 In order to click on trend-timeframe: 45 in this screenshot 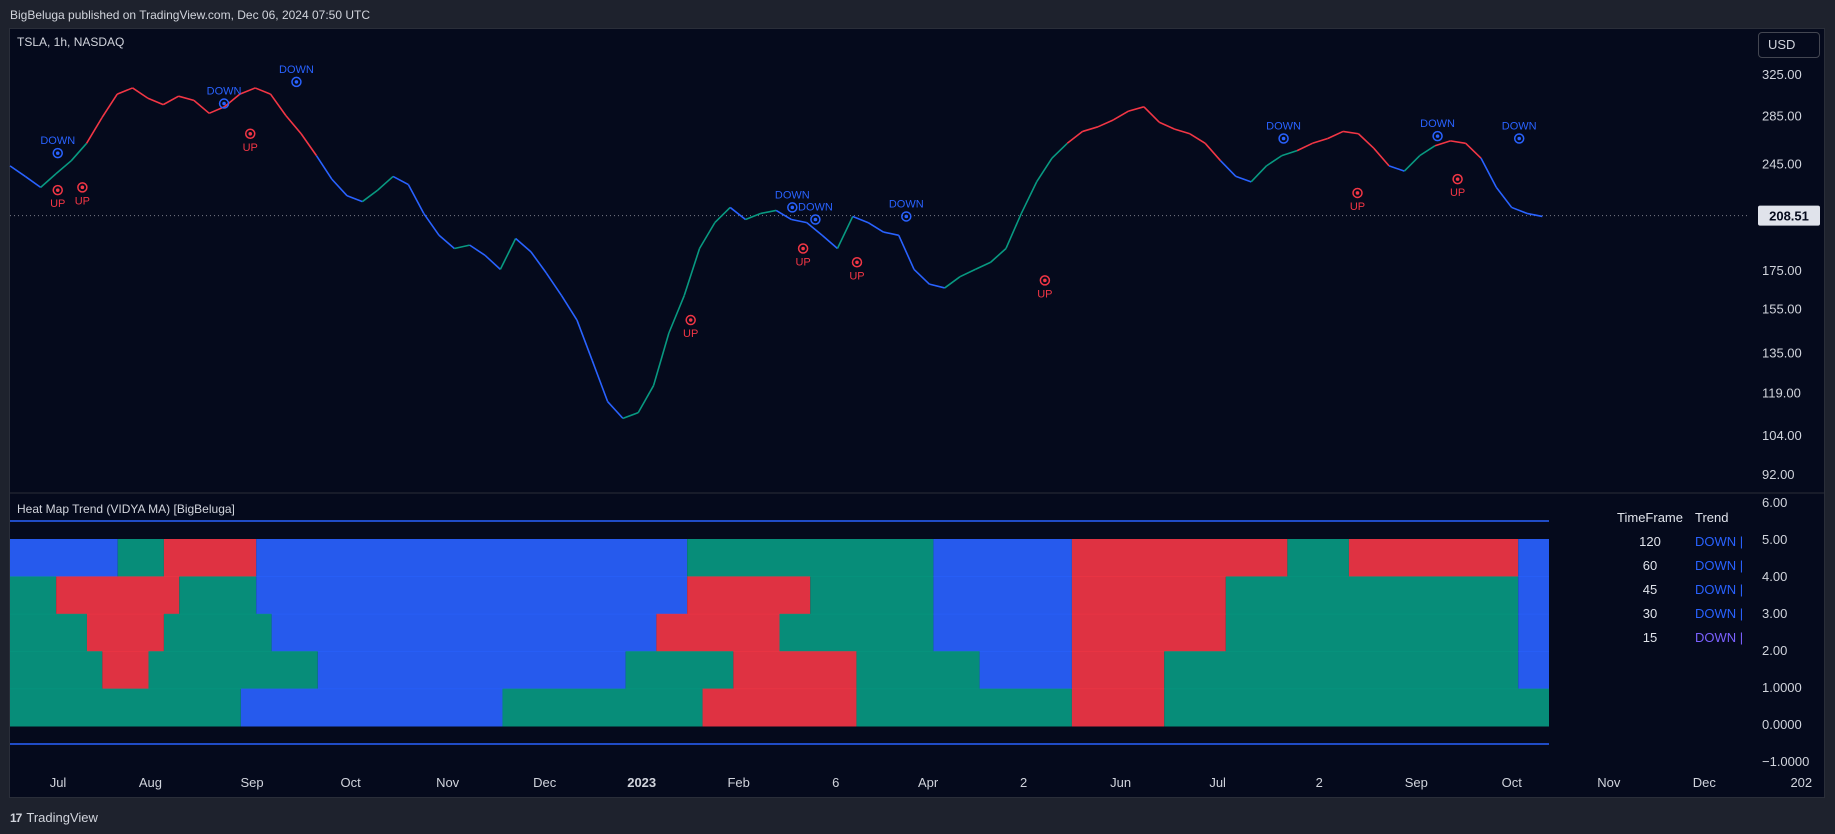, I will do `click(1650, 589)`.